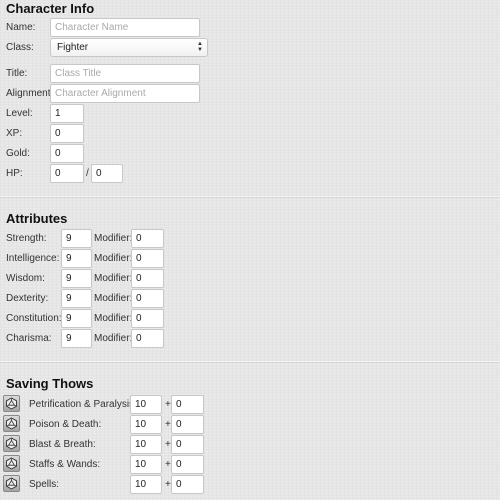  I want to click on level-label: Level:, so click(19, 113).